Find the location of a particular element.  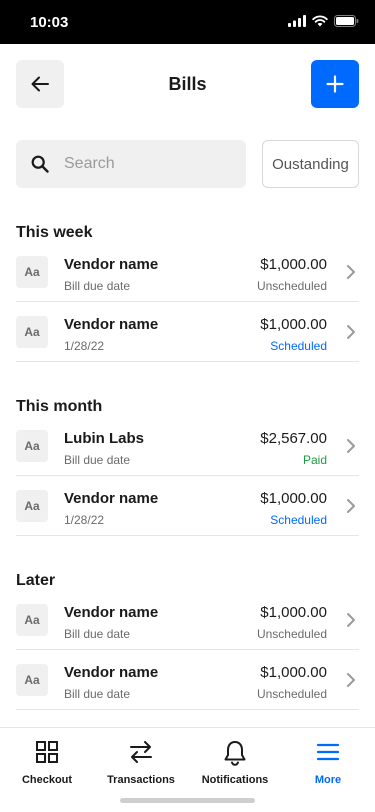

tab-checkout: Checkout is located at coordinates (47, 760).